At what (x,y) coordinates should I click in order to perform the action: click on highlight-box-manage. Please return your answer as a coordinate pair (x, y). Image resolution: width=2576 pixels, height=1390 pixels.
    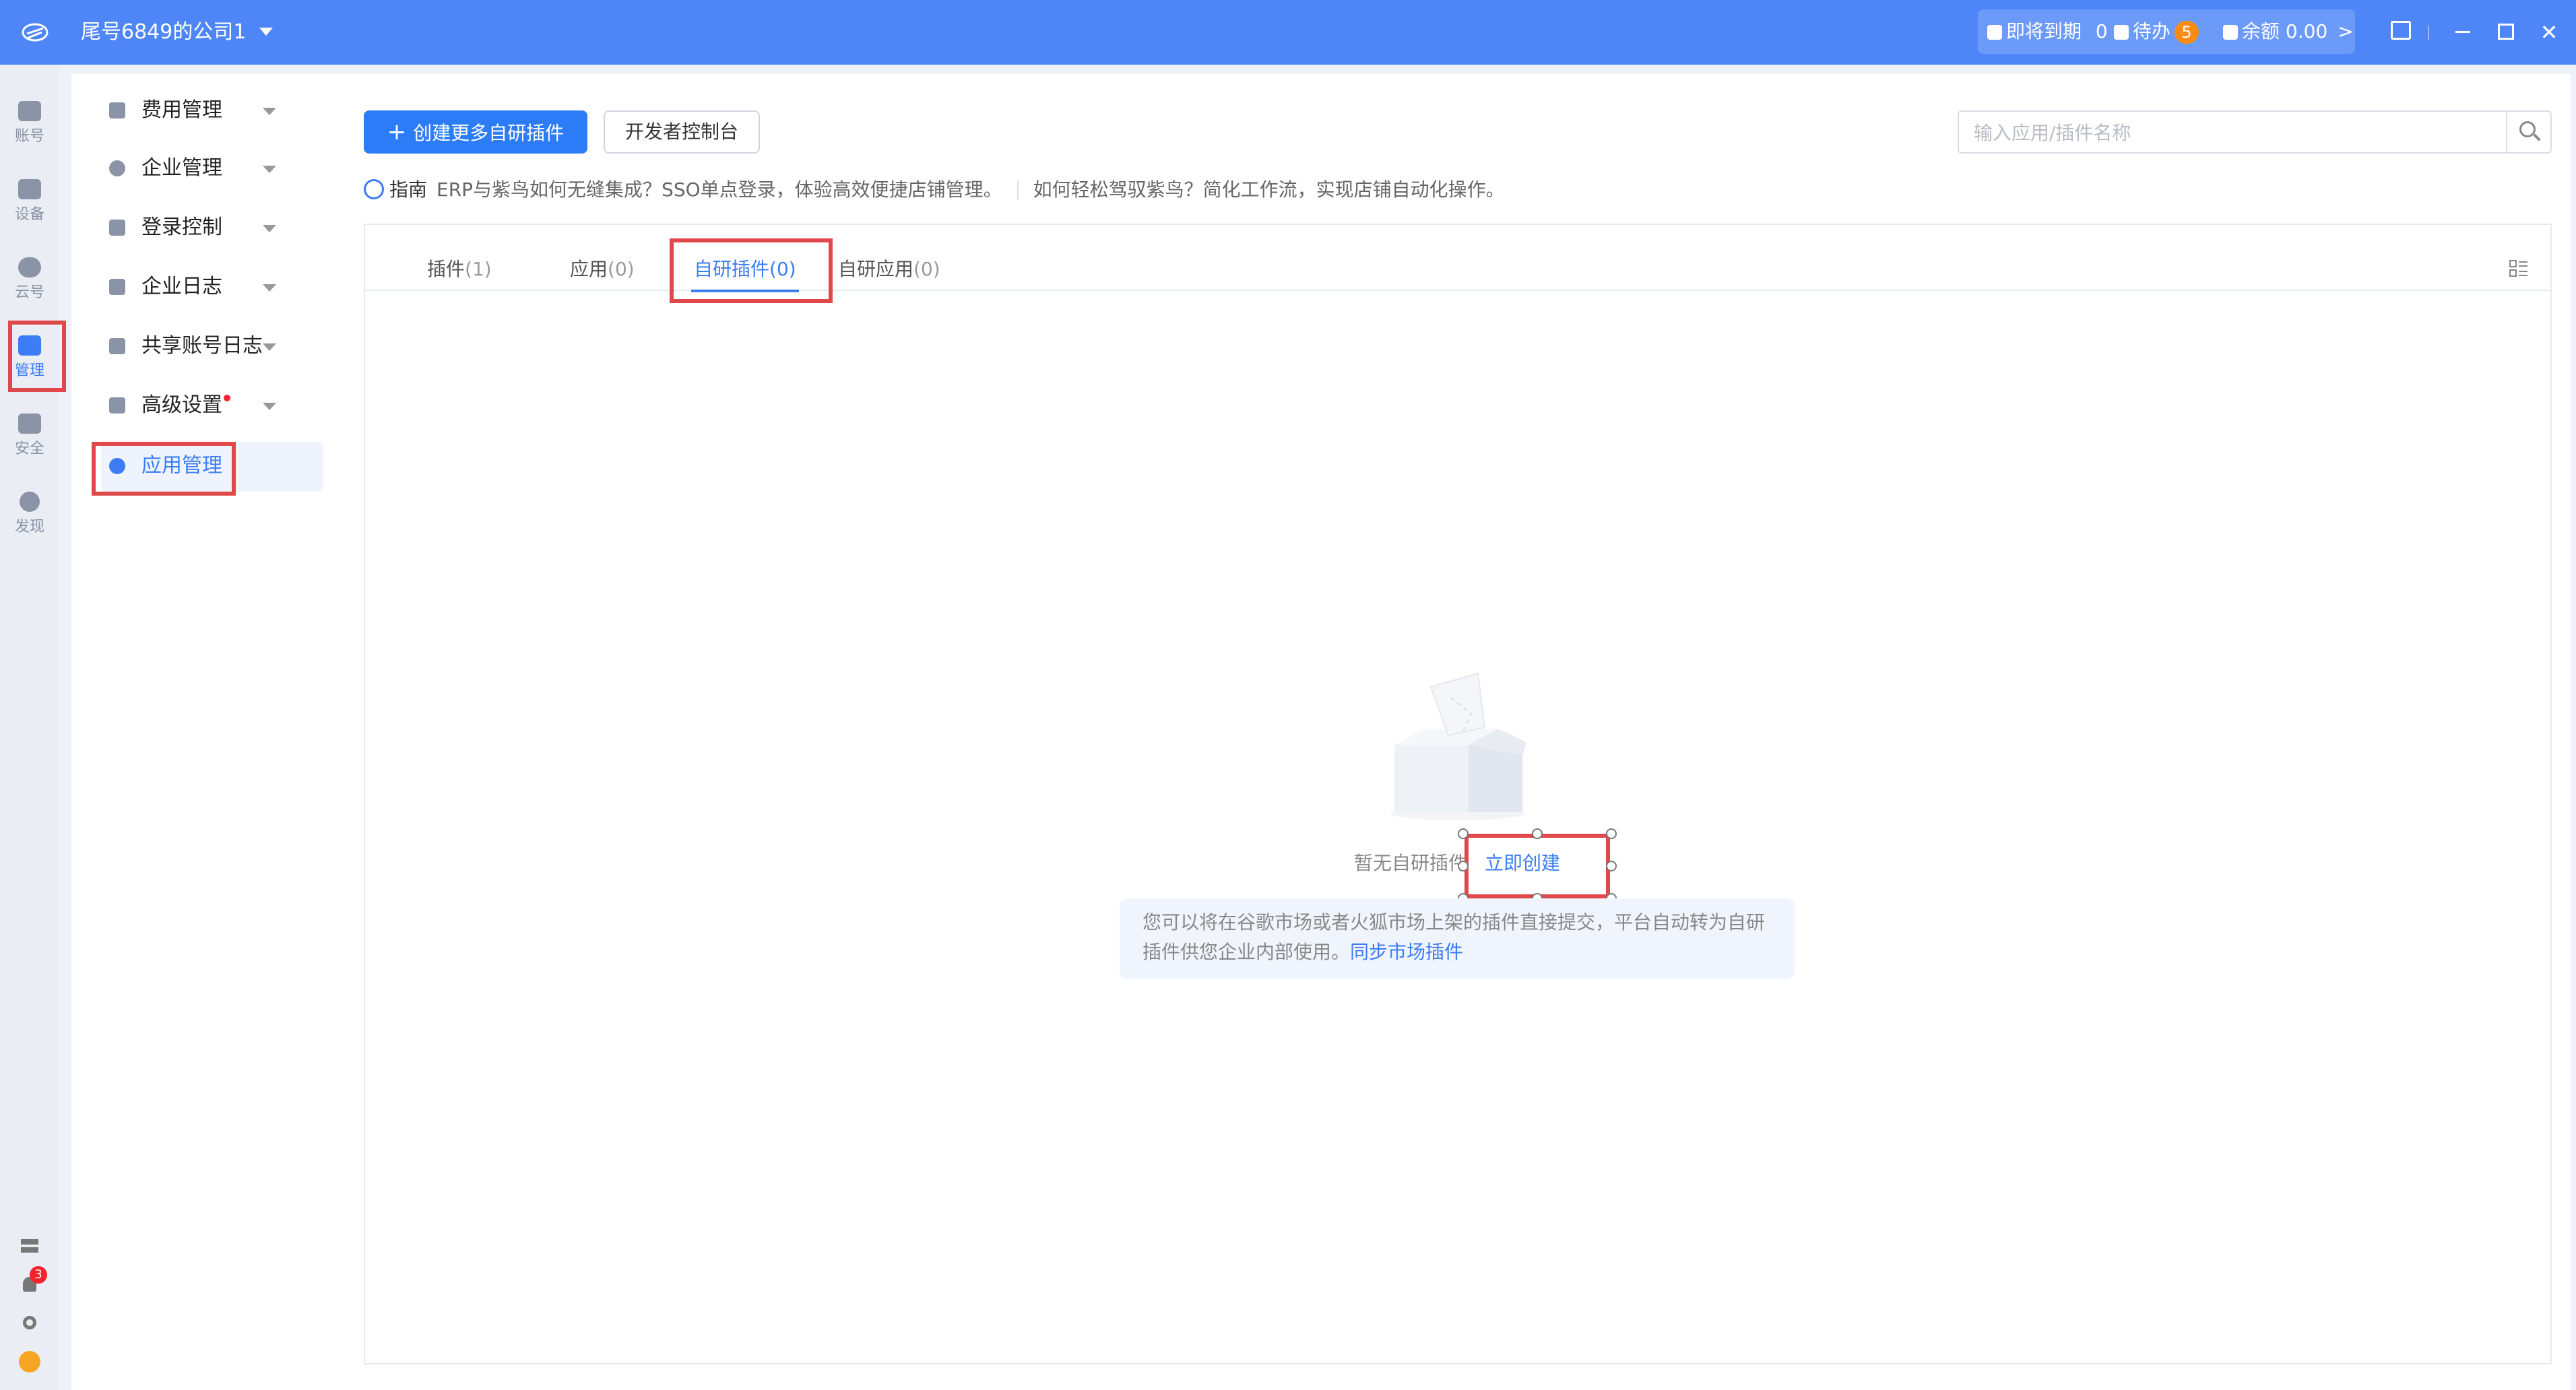
    Looking at the image, I should click on (37, 356).